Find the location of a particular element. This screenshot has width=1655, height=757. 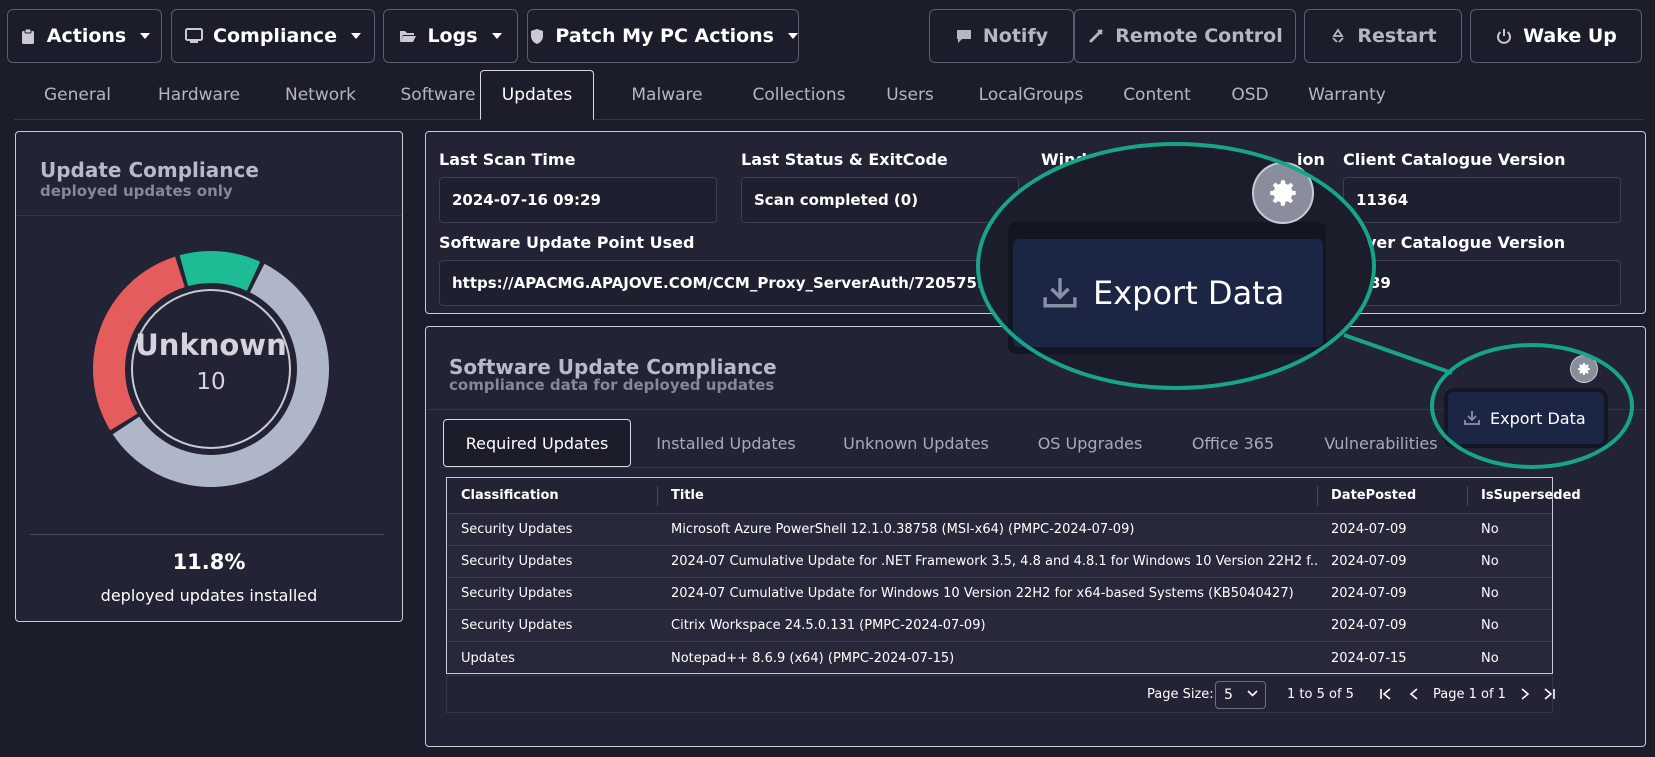

actions-dropdown: Actions is located at coordinates (84, 36).